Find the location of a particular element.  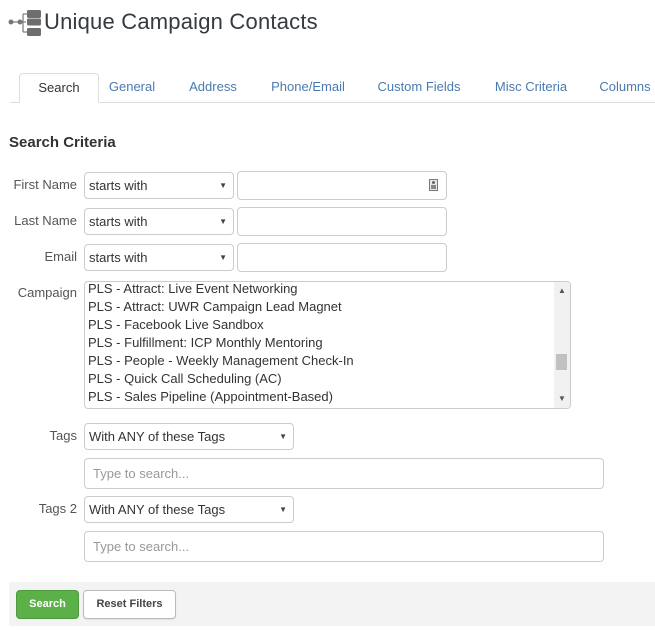

scroll-up-arrow-icon: ▲ is located at coordinates (562, 291).